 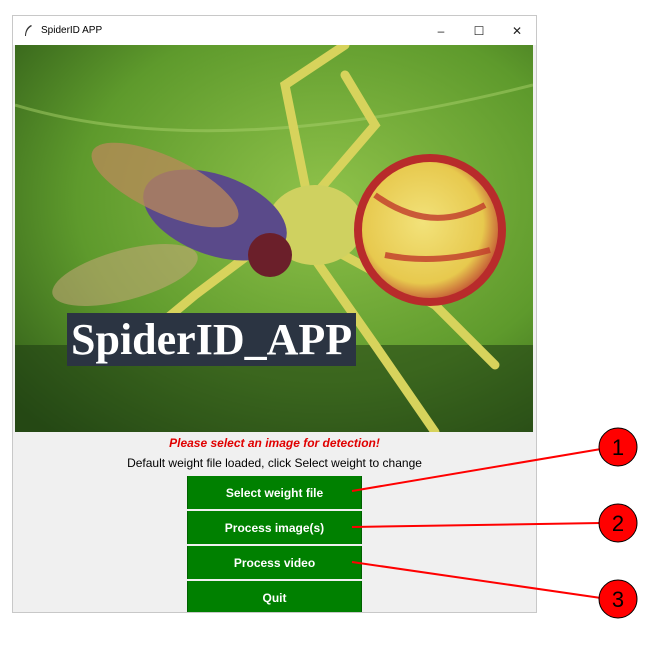 I want to click on callout-overlay: 1 2 3, so click(x=494, y=523).